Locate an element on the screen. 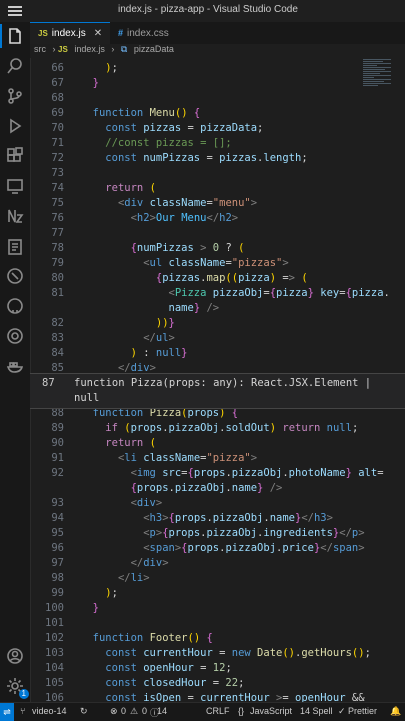  manage-gear-icon: 1 is located at coordinates (17, 687).